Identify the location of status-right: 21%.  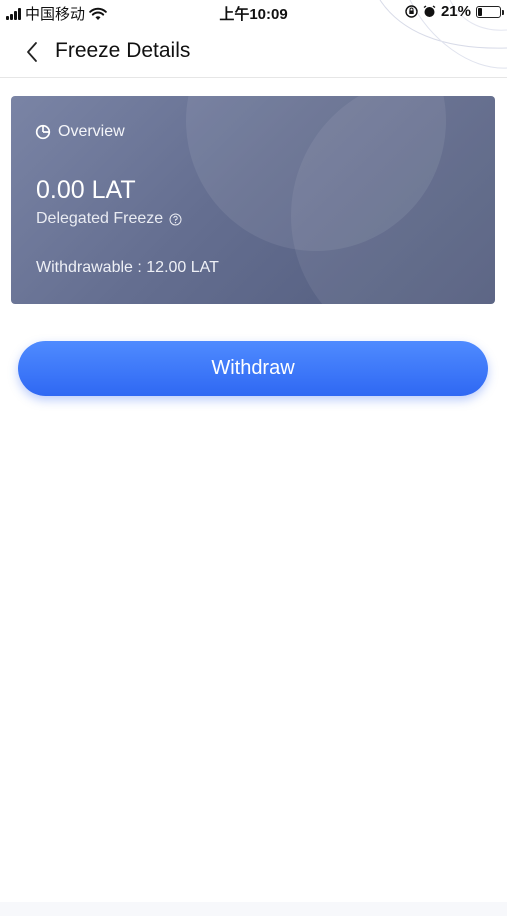
(454, 11).